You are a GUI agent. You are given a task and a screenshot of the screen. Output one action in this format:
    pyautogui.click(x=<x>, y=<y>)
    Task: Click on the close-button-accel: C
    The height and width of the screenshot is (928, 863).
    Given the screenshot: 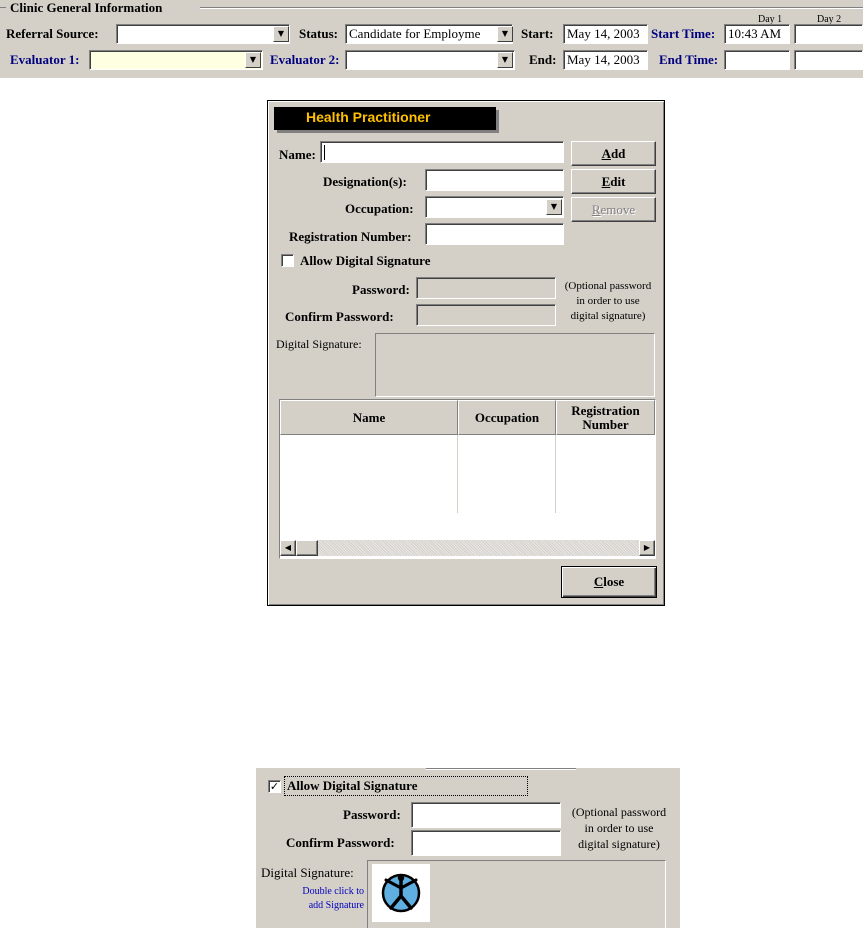 What is the action you would take?
    pyautogui.click(x=598, y=581)
    